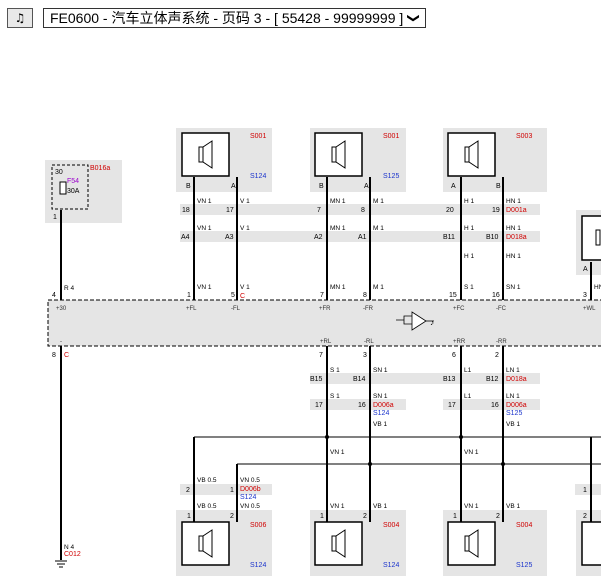 The height and width of the screenshot is (588, 601). I want to click on svg-text: A1, so click(362, 237).